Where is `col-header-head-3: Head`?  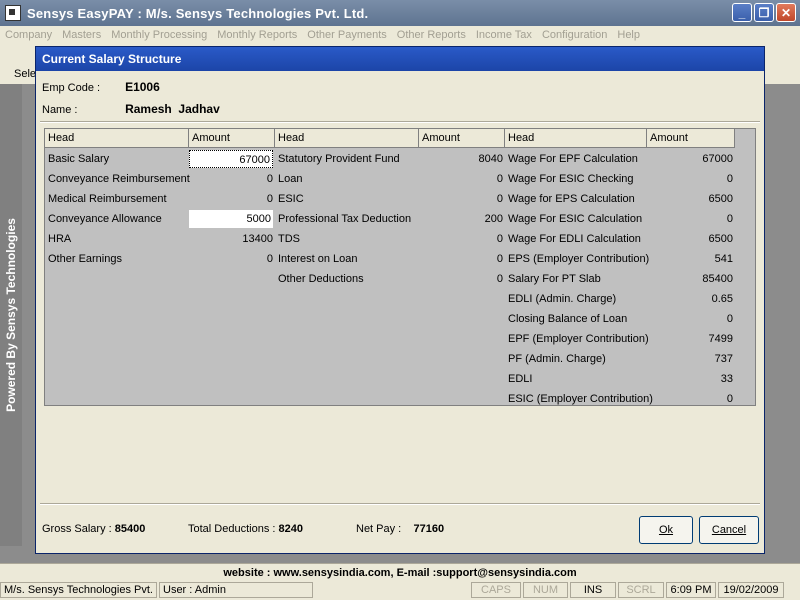
col-header-head-3: Head is located at coordinates (576, 138).